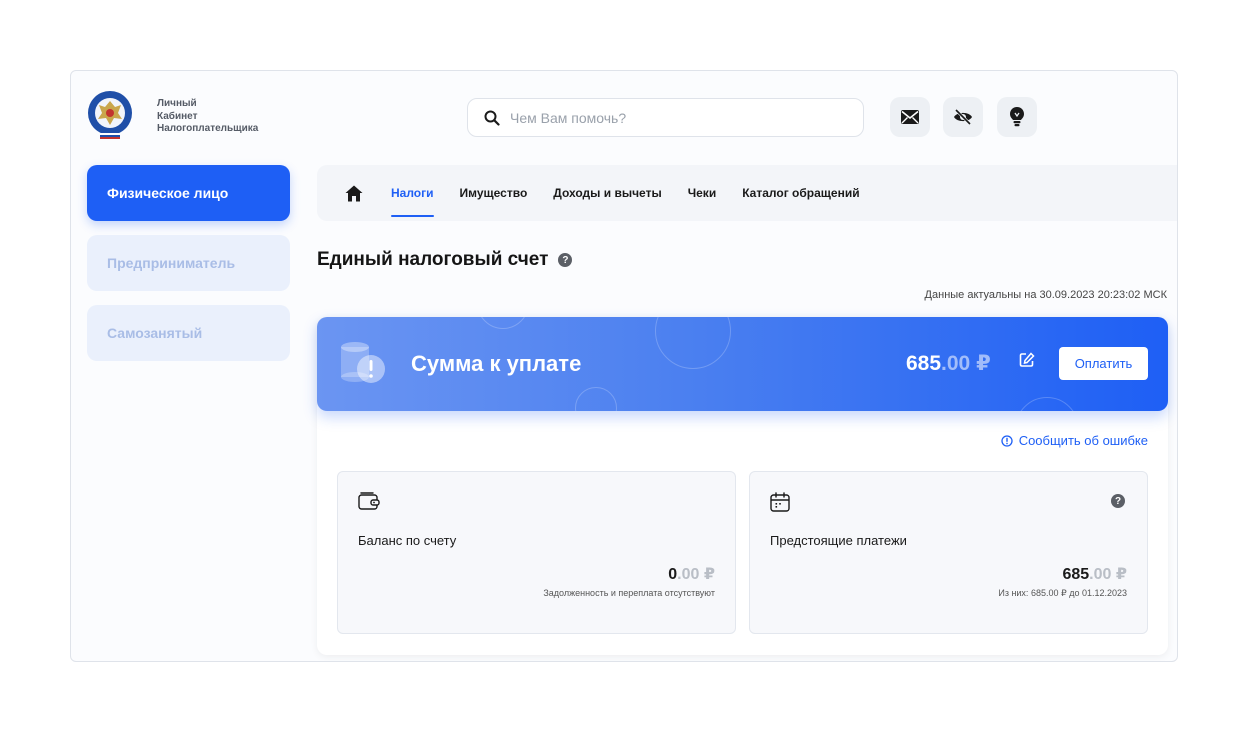 This screenshot has width=1248, height=732. Describe the element at coordinates (496, 363) in the screenshot. I see `amount-due-title: Сумма к уплате` at that location.